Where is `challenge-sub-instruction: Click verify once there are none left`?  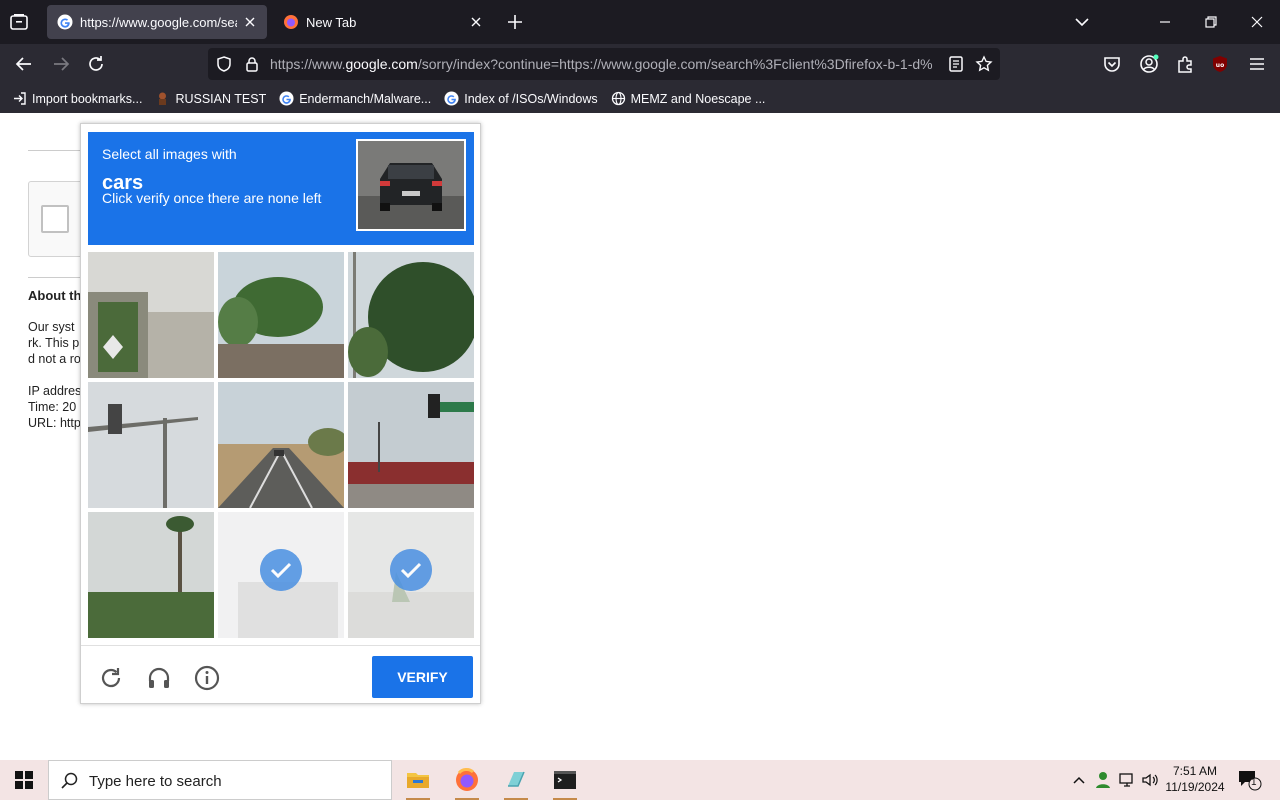
challenge-sub-instruction: Click verify once there are none left is located at coordinates (212, 198).